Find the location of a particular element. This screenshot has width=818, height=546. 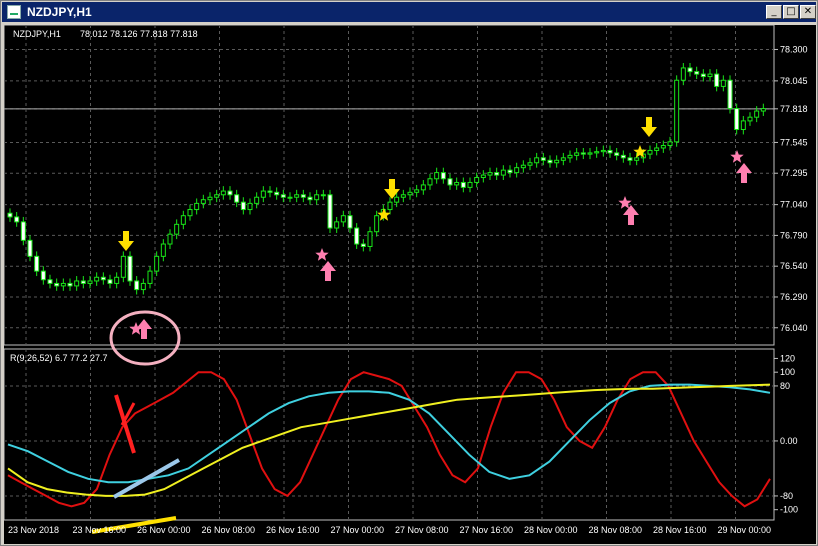

price-tick-label: 77.295 is located at coordinates (794, 173).